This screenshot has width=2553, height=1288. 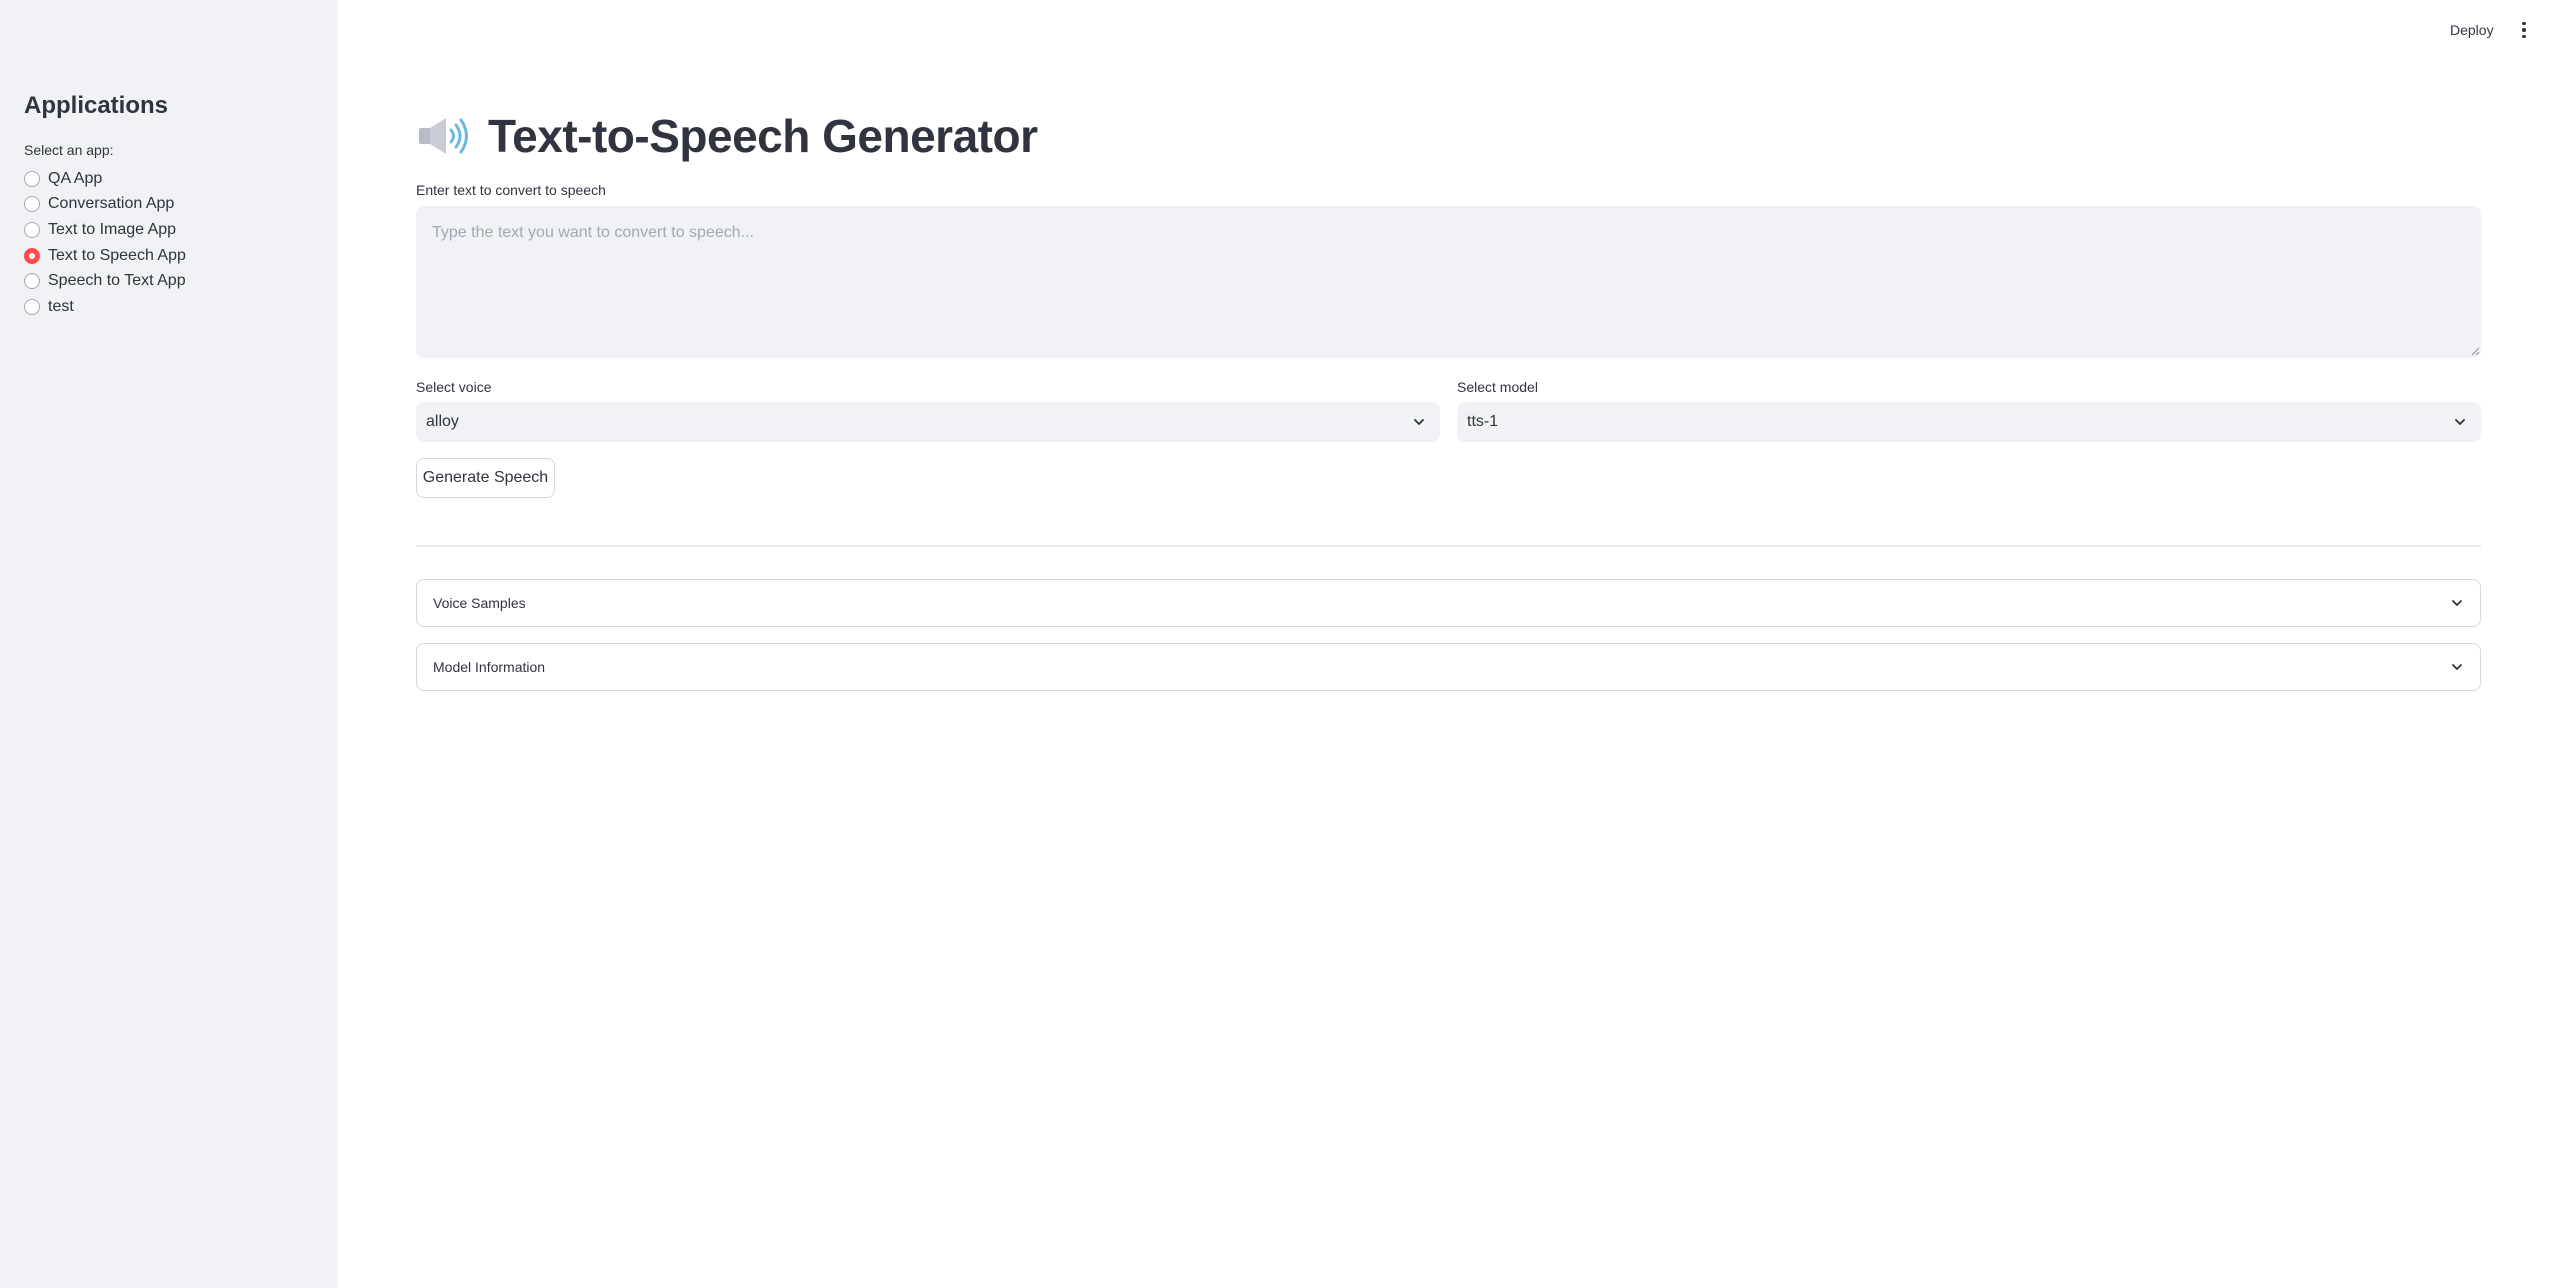 I want to click on model-select-label: Select model, so click(x=1497, y=387).